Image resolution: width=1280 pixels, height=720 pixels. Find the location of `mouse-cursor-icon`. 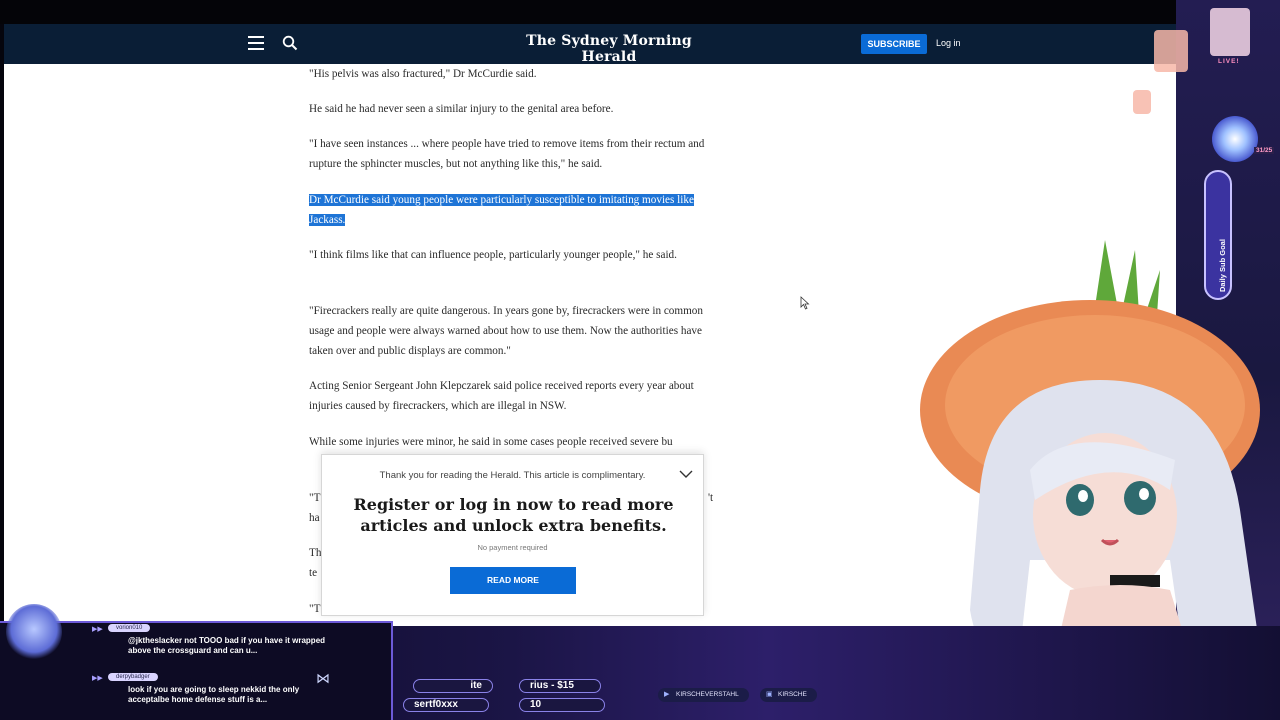

mouse-cursor-icon is located at coordinates (805, 303).